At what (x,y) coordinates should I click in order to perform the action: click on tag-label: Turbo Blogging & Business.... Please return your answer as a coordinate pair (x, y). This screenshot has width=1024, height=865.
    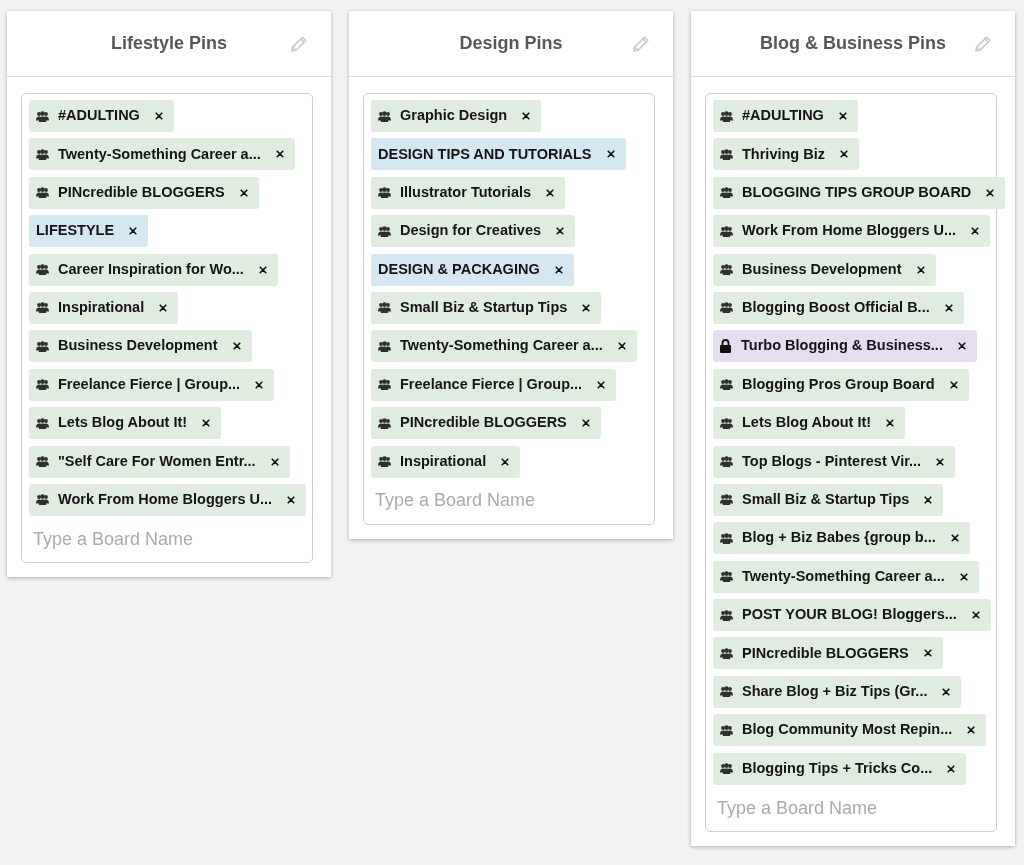
    Looking at the image, I should click on (842, 346).